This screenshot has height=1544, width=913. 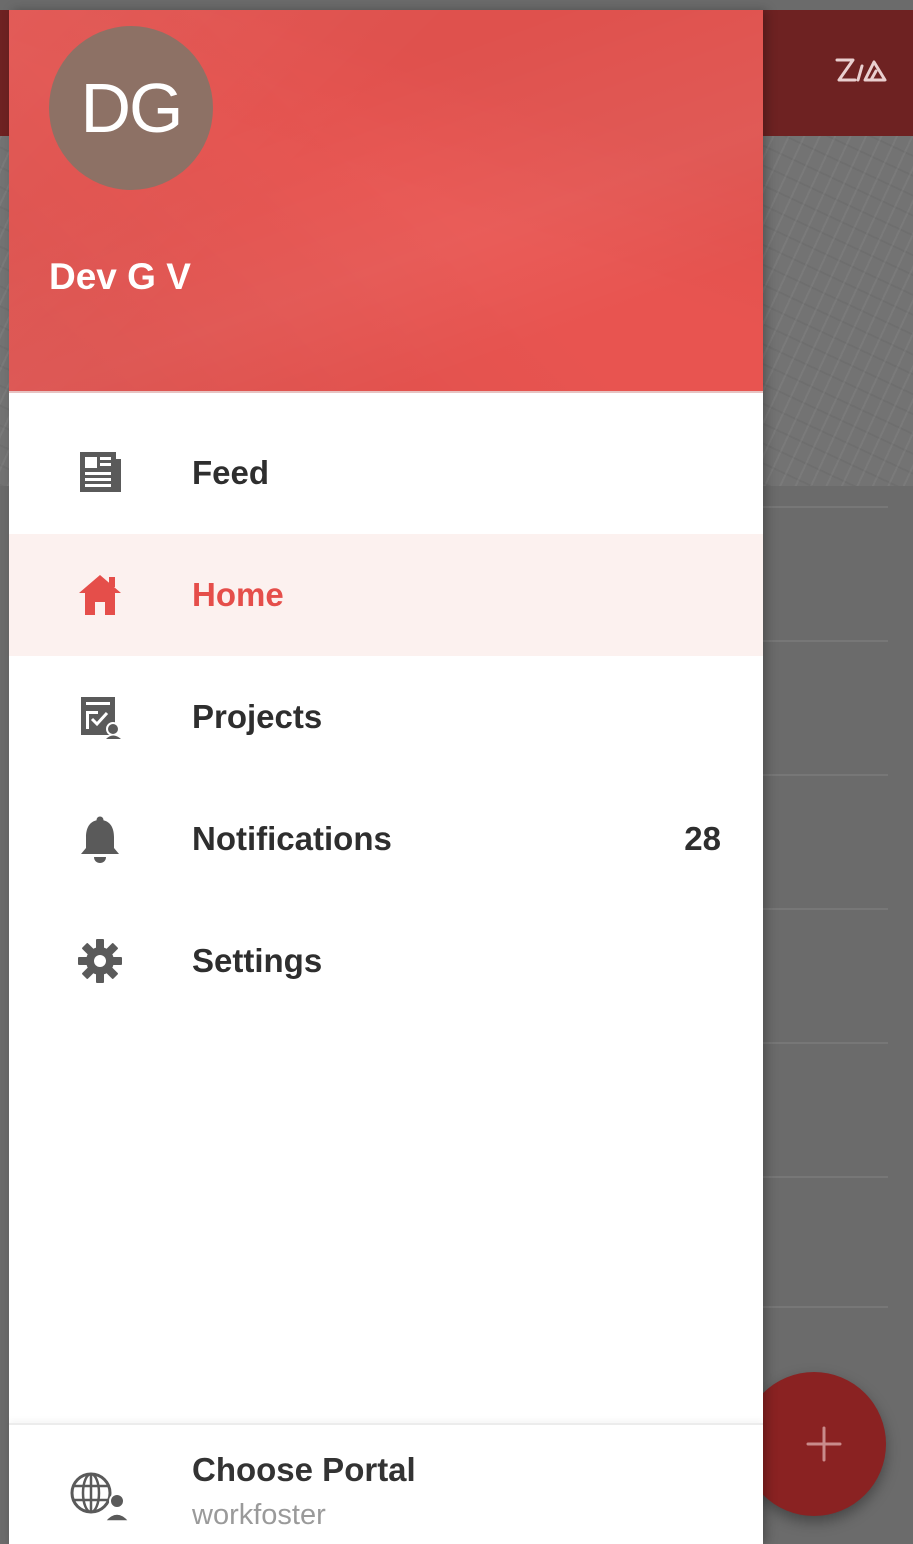 I want to click on nav-item-notifications: Notifications 28, so click(x=386, y=839).